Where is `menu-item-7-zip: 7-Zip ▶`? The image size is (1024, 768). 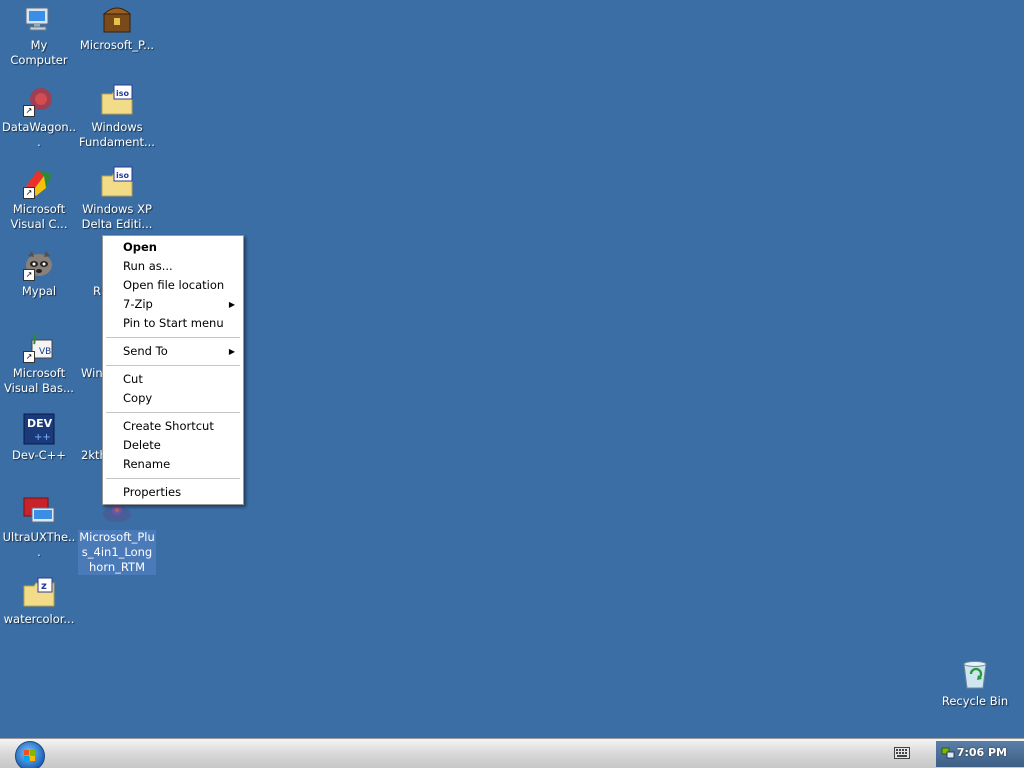
menu-item-7-zip: 7-Zip ▶ is located at coordinates (173, 304).